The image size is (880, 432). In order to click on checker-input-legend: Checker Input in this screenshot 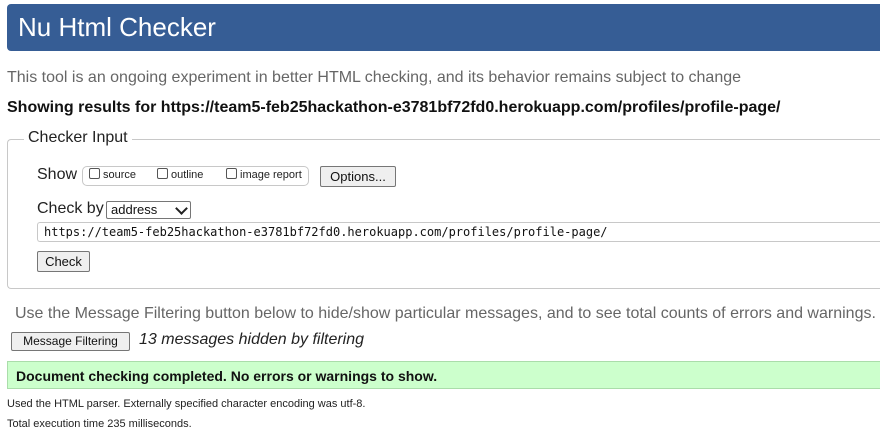, I will do `click(78, 138)`.